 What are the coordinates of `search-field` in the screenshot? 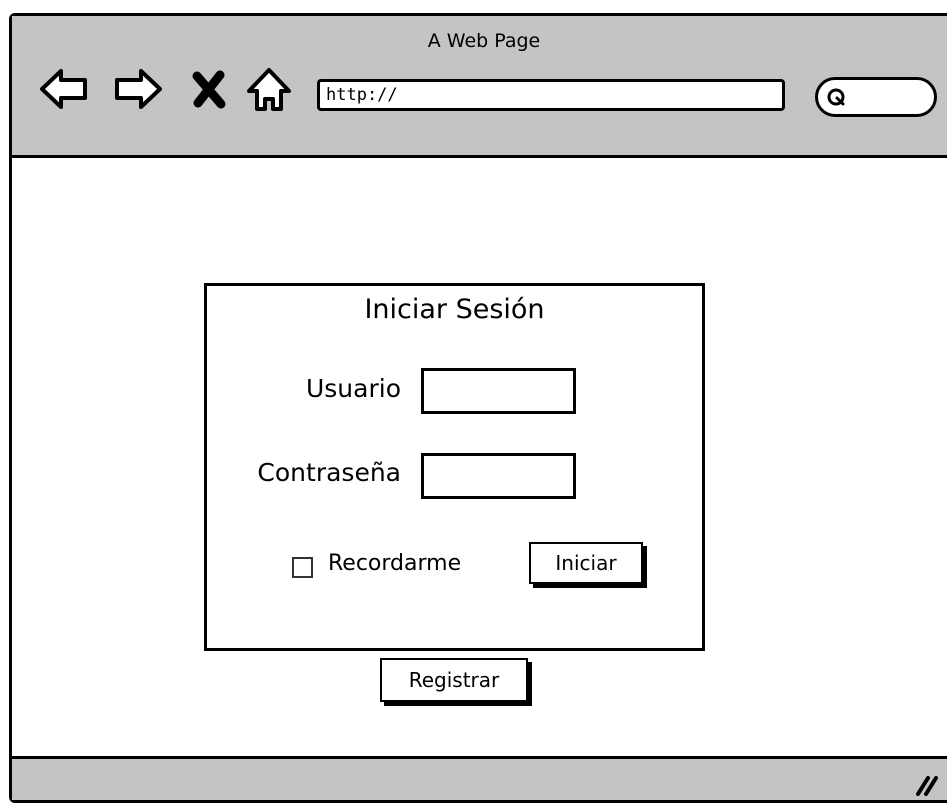 It's located at (876, 97).